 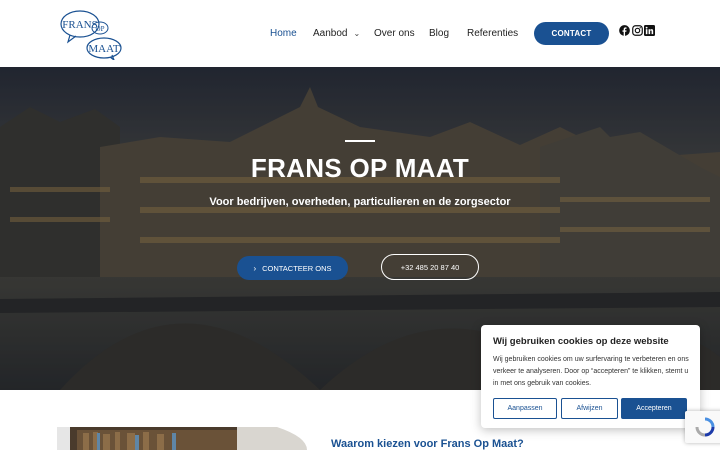 I want to click on cookie-customize-button: Aanpassen, so click(x=525, y=408).